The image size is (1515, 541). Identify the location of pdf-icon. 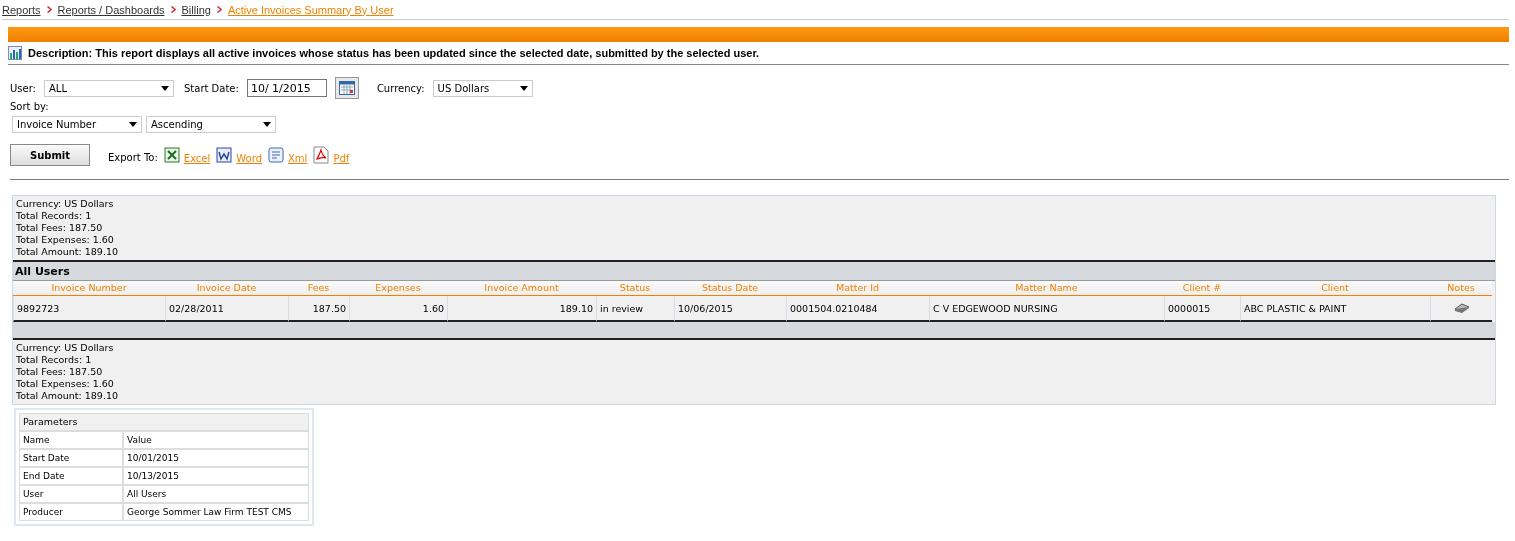
(321, 155).